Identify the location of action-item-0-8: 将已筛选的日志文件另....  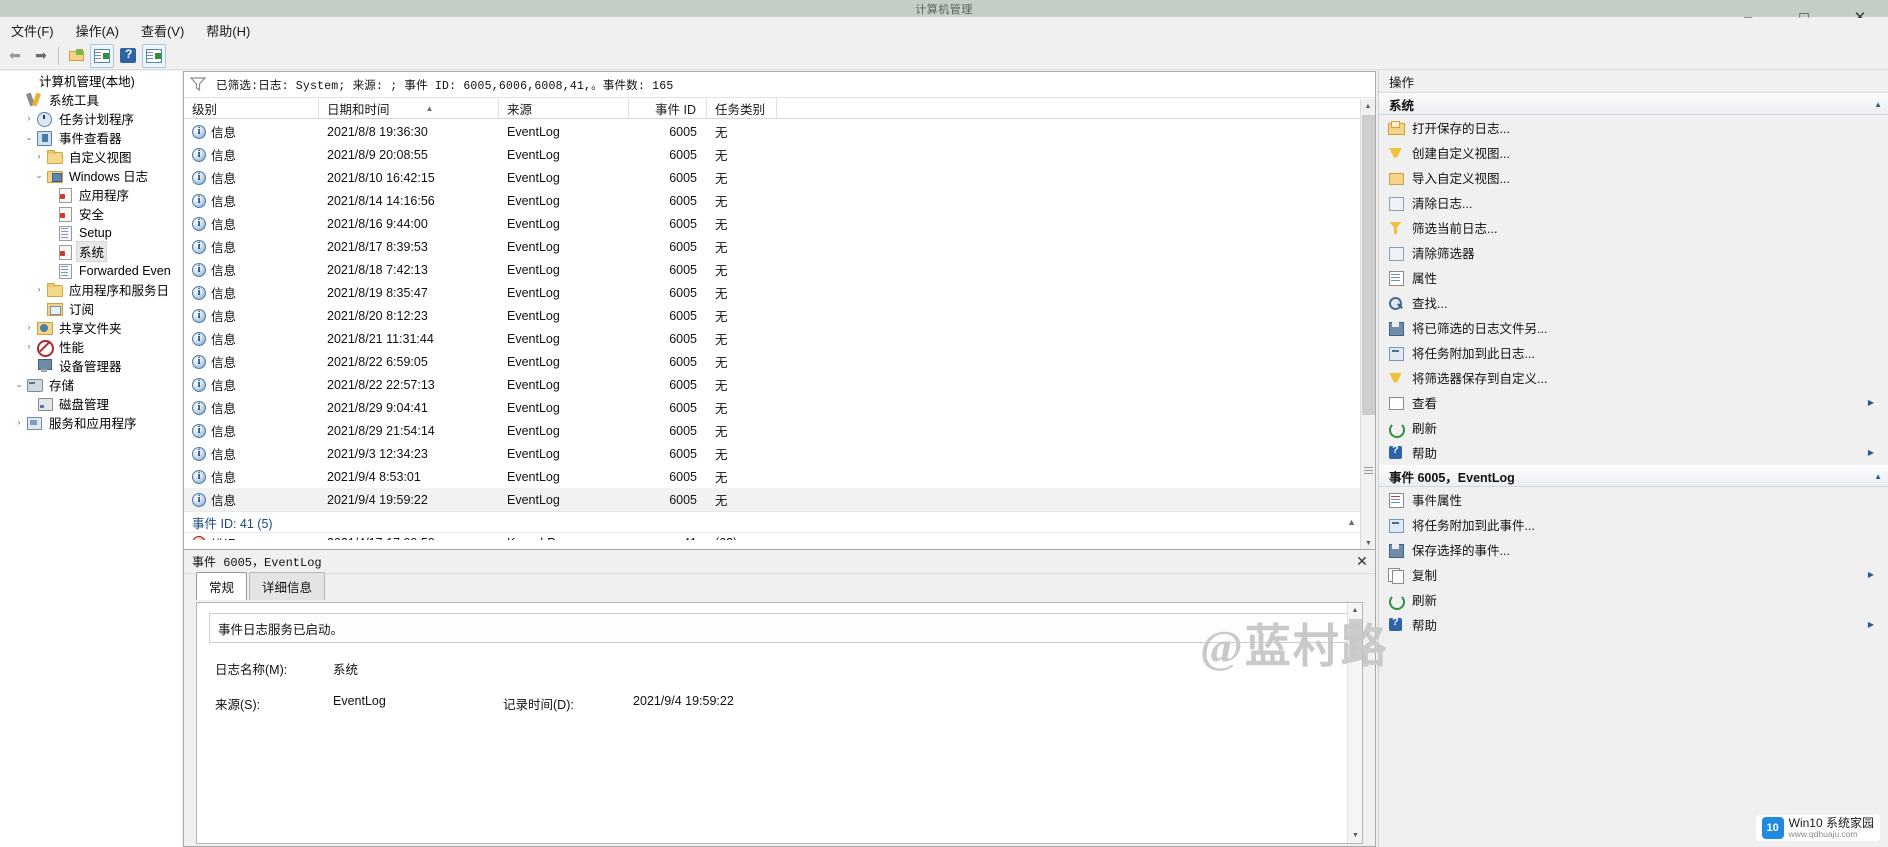
(1633, 327).